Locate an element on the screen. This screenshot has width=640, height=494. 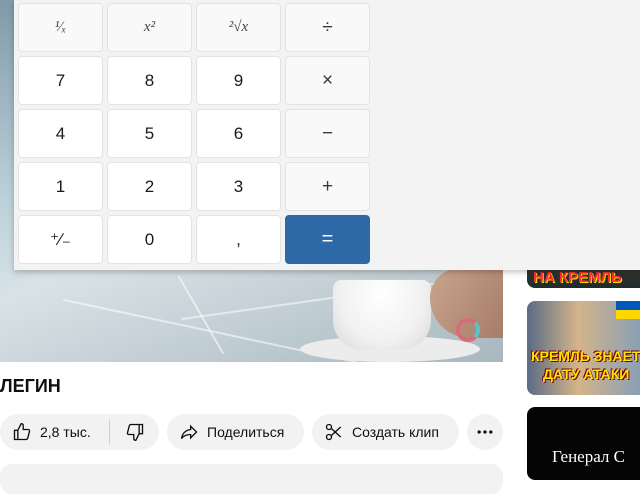
share-icon is located at coordinates (189, 432).